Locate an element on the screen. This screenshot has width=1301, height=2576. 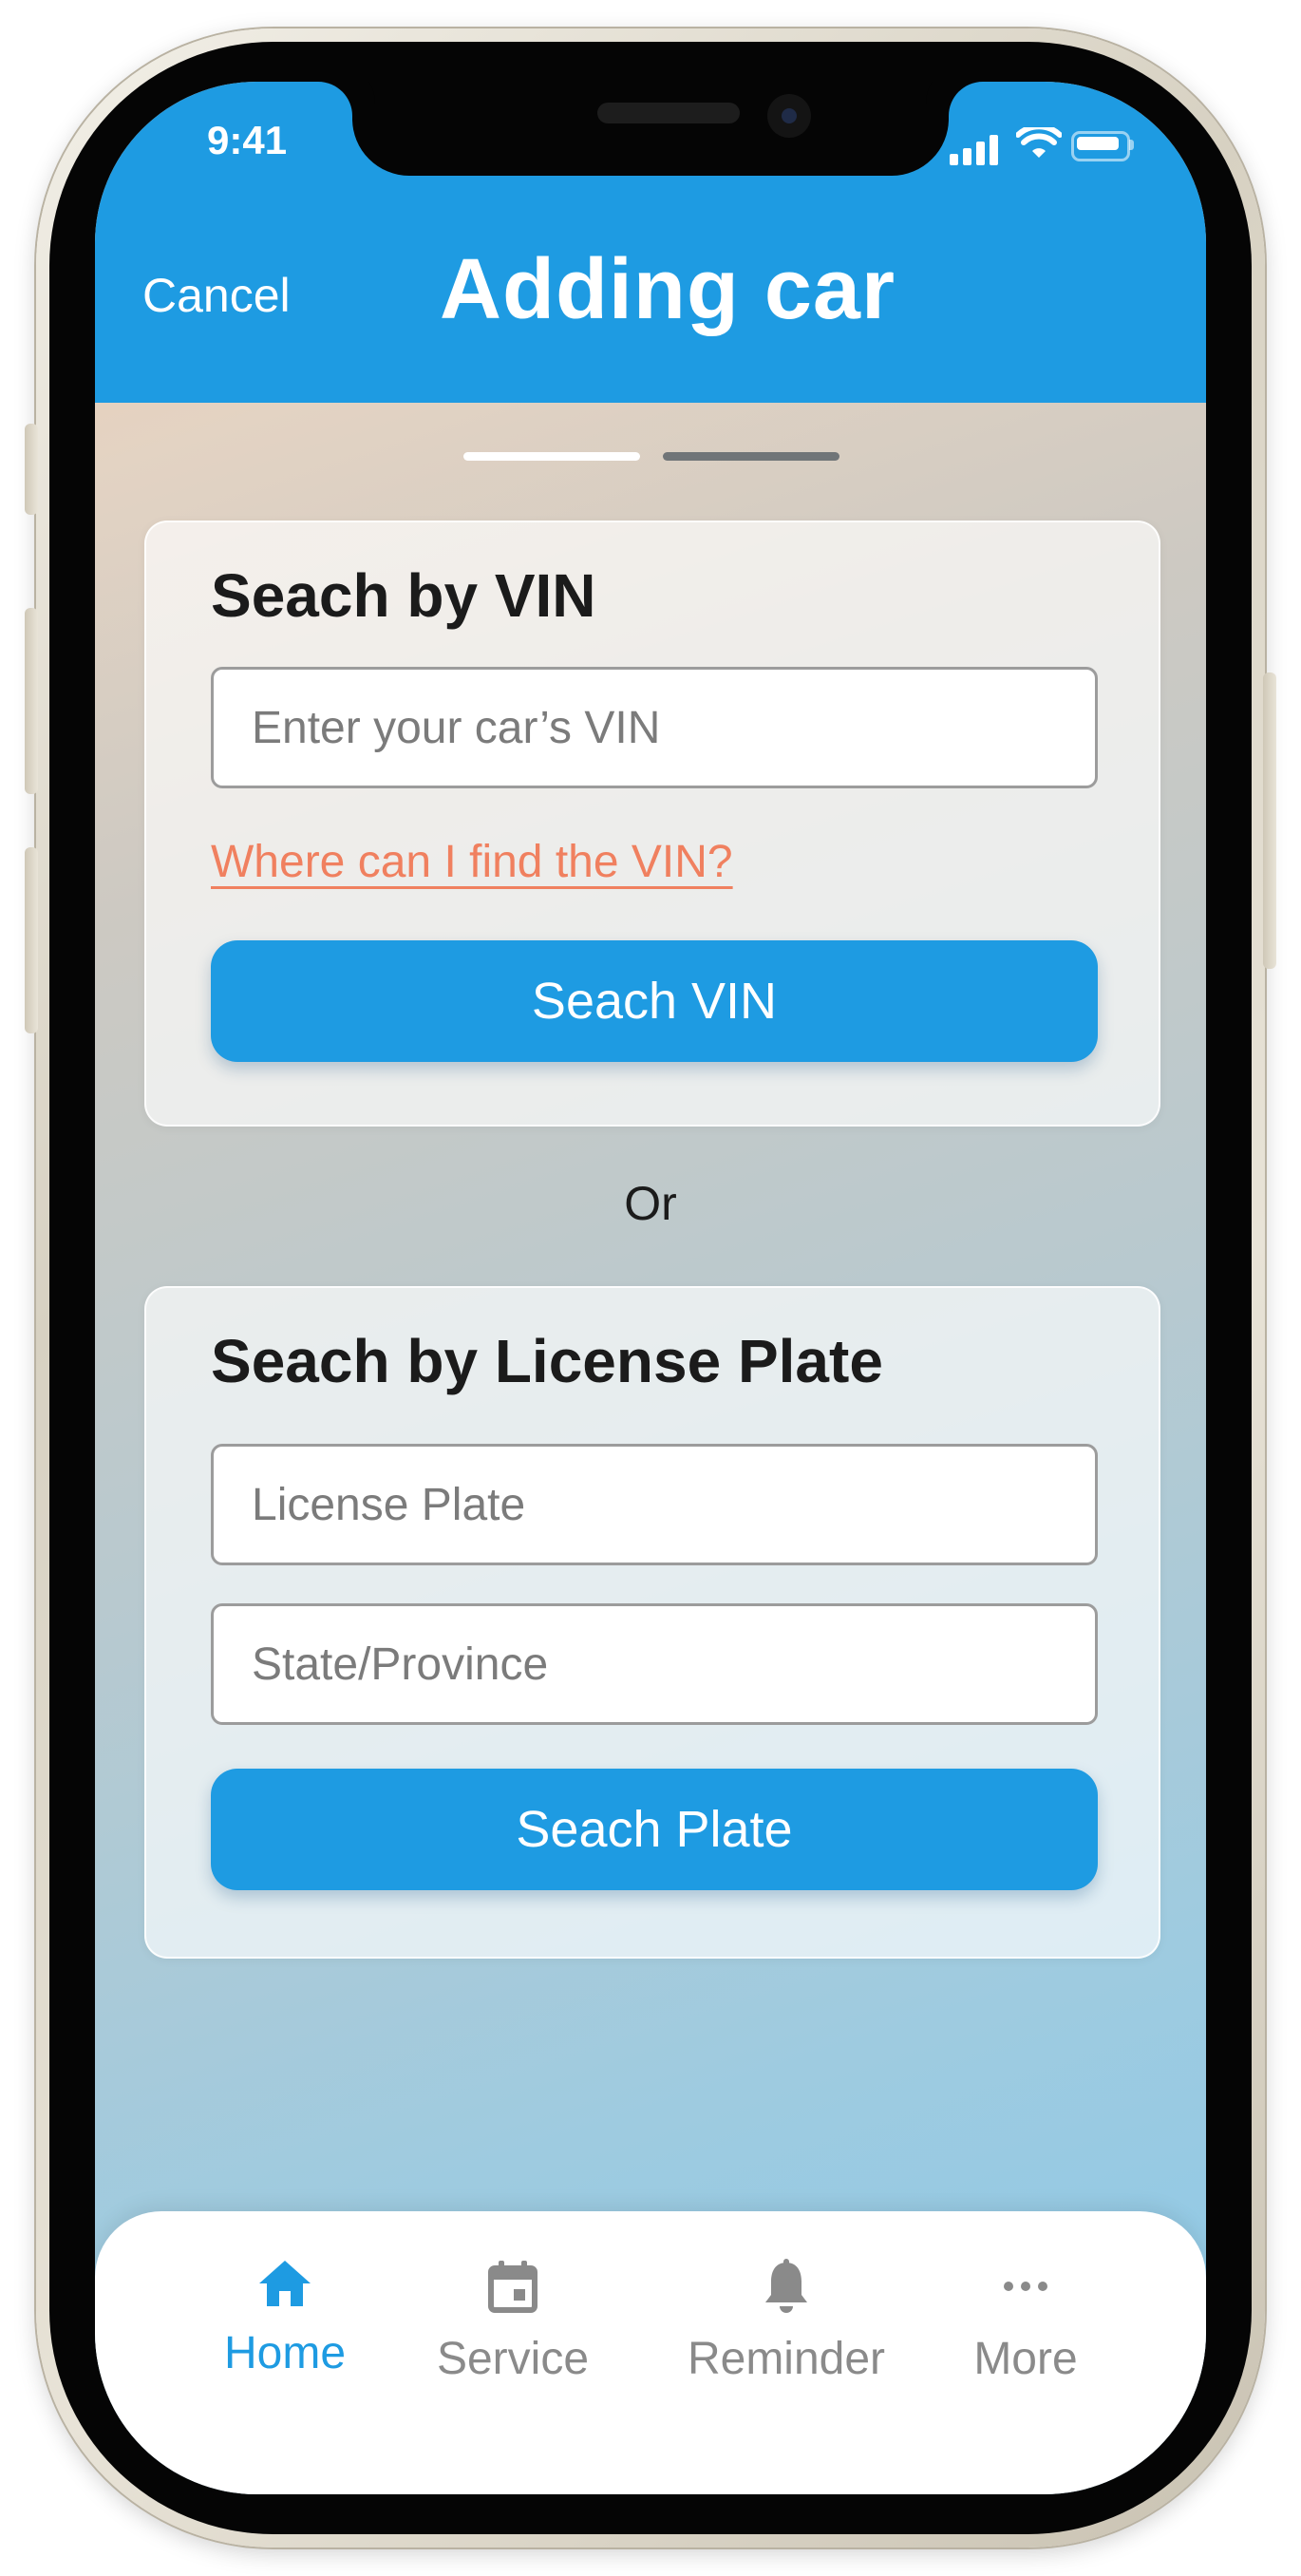
vin-help-link: Where can I find the VIN? is located at coordinates (472, 862).